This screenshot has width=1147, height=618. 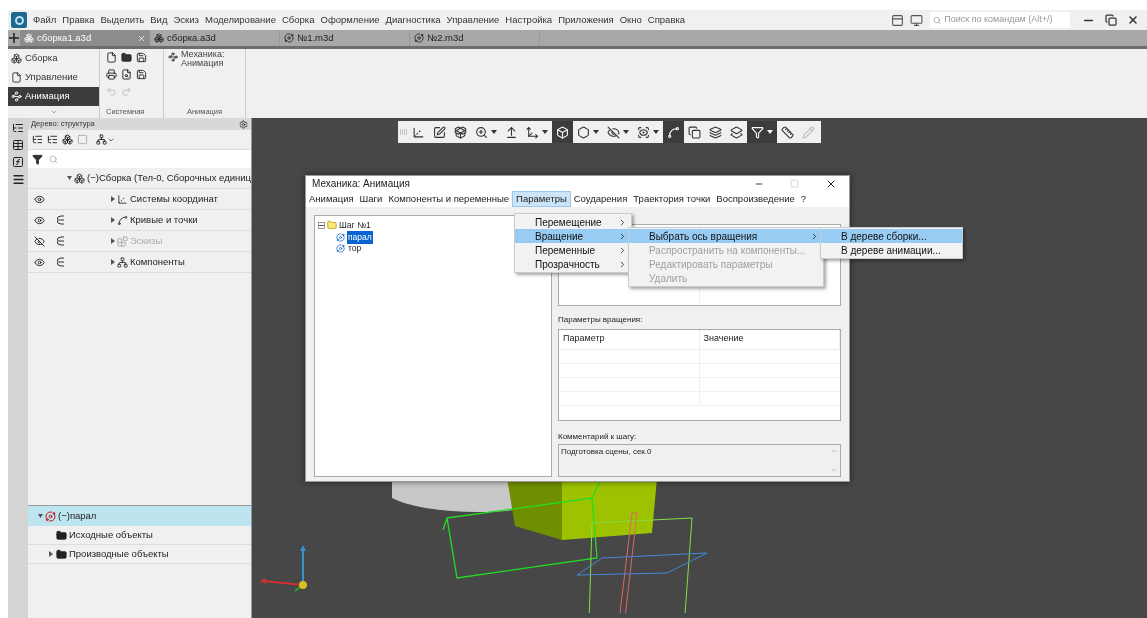 What do you see at coordinates (146, 240) in the screenshot?
I see `tree-label: Эскизы` at bounding box center [146, 240].